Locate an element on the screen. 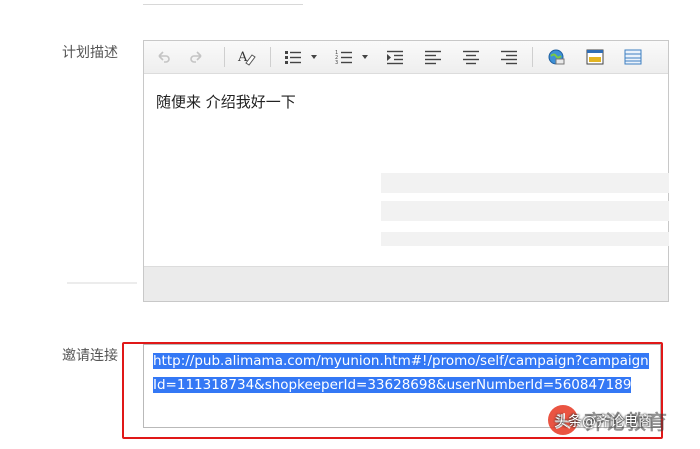 Image resolution: width=700 pixels, height=449 pixels. numbered-list-icon: 123 is located at coordinates (344, 57).